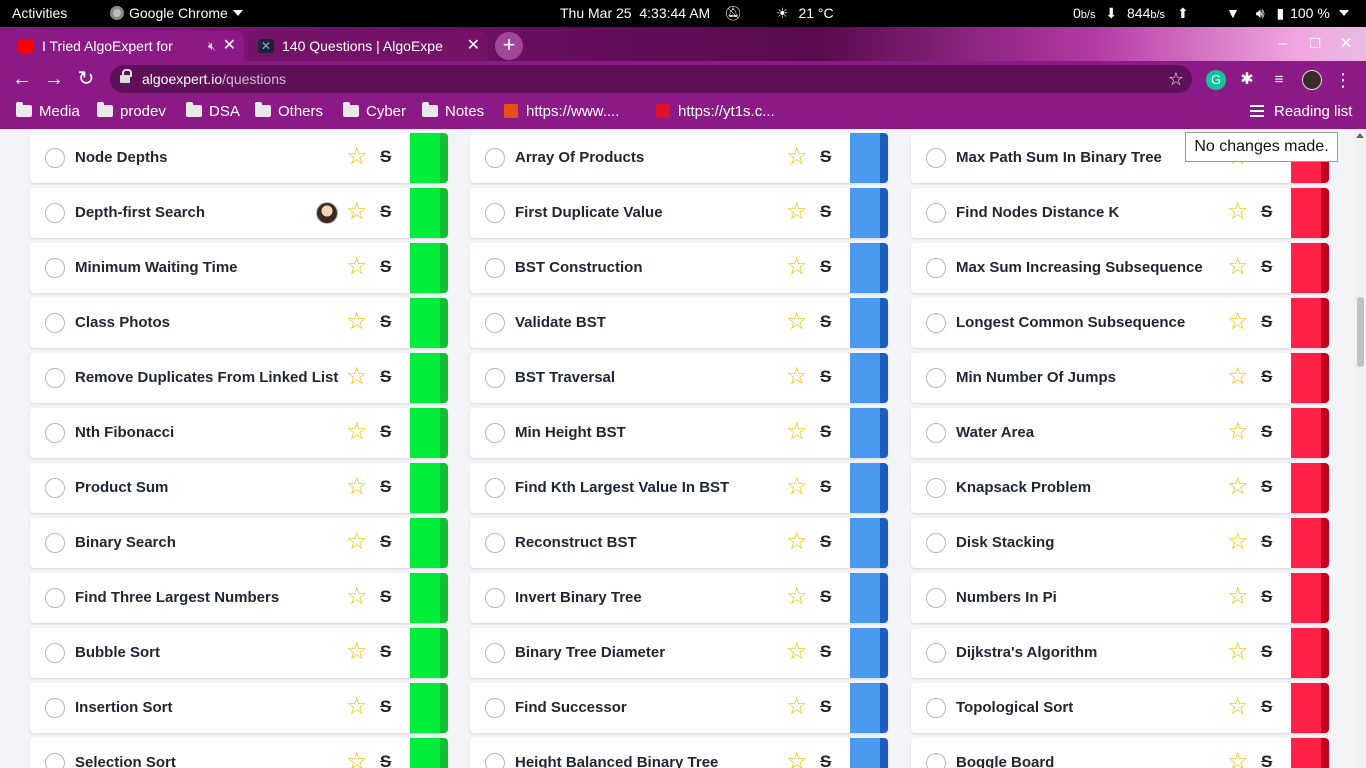 Image resolution: width=1366 pixels, height=768 pixels. Describe the element at coordinates (453, 113) in the screenshot. I see `bookmark-folder-notes: Notes` at that location.